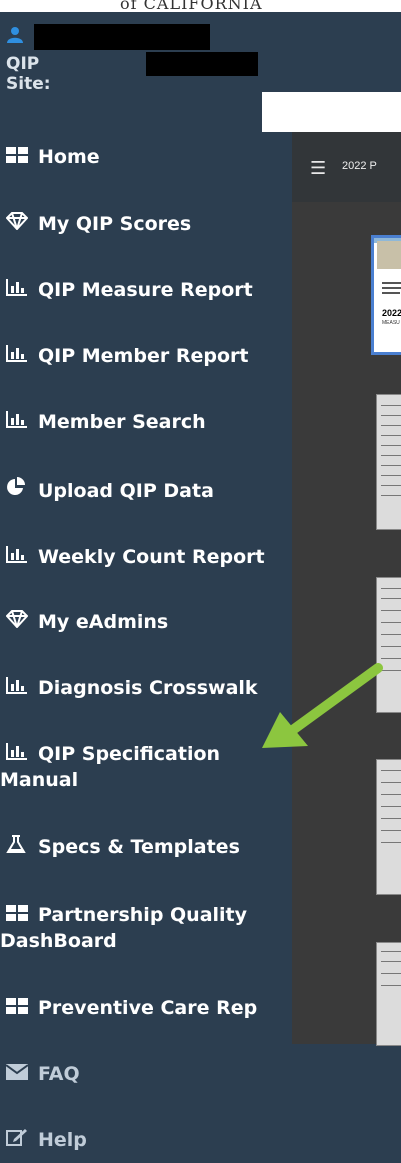 Image resolution: width=401 pixels, height=1163 pixels. I want to click on redacted-site-name, so click(202, 64).